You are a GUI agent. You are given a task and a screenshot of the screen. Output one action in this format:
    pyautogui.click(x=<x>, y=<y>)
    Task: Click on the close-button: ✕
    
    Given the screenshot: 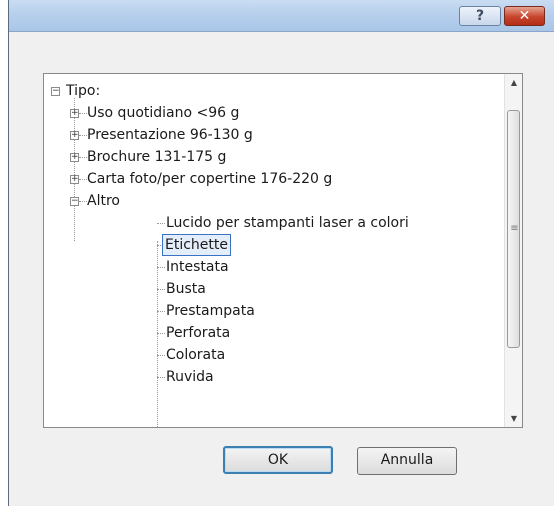 What is the action you would take?
    pyautogui.click(x=524, y=16)
    